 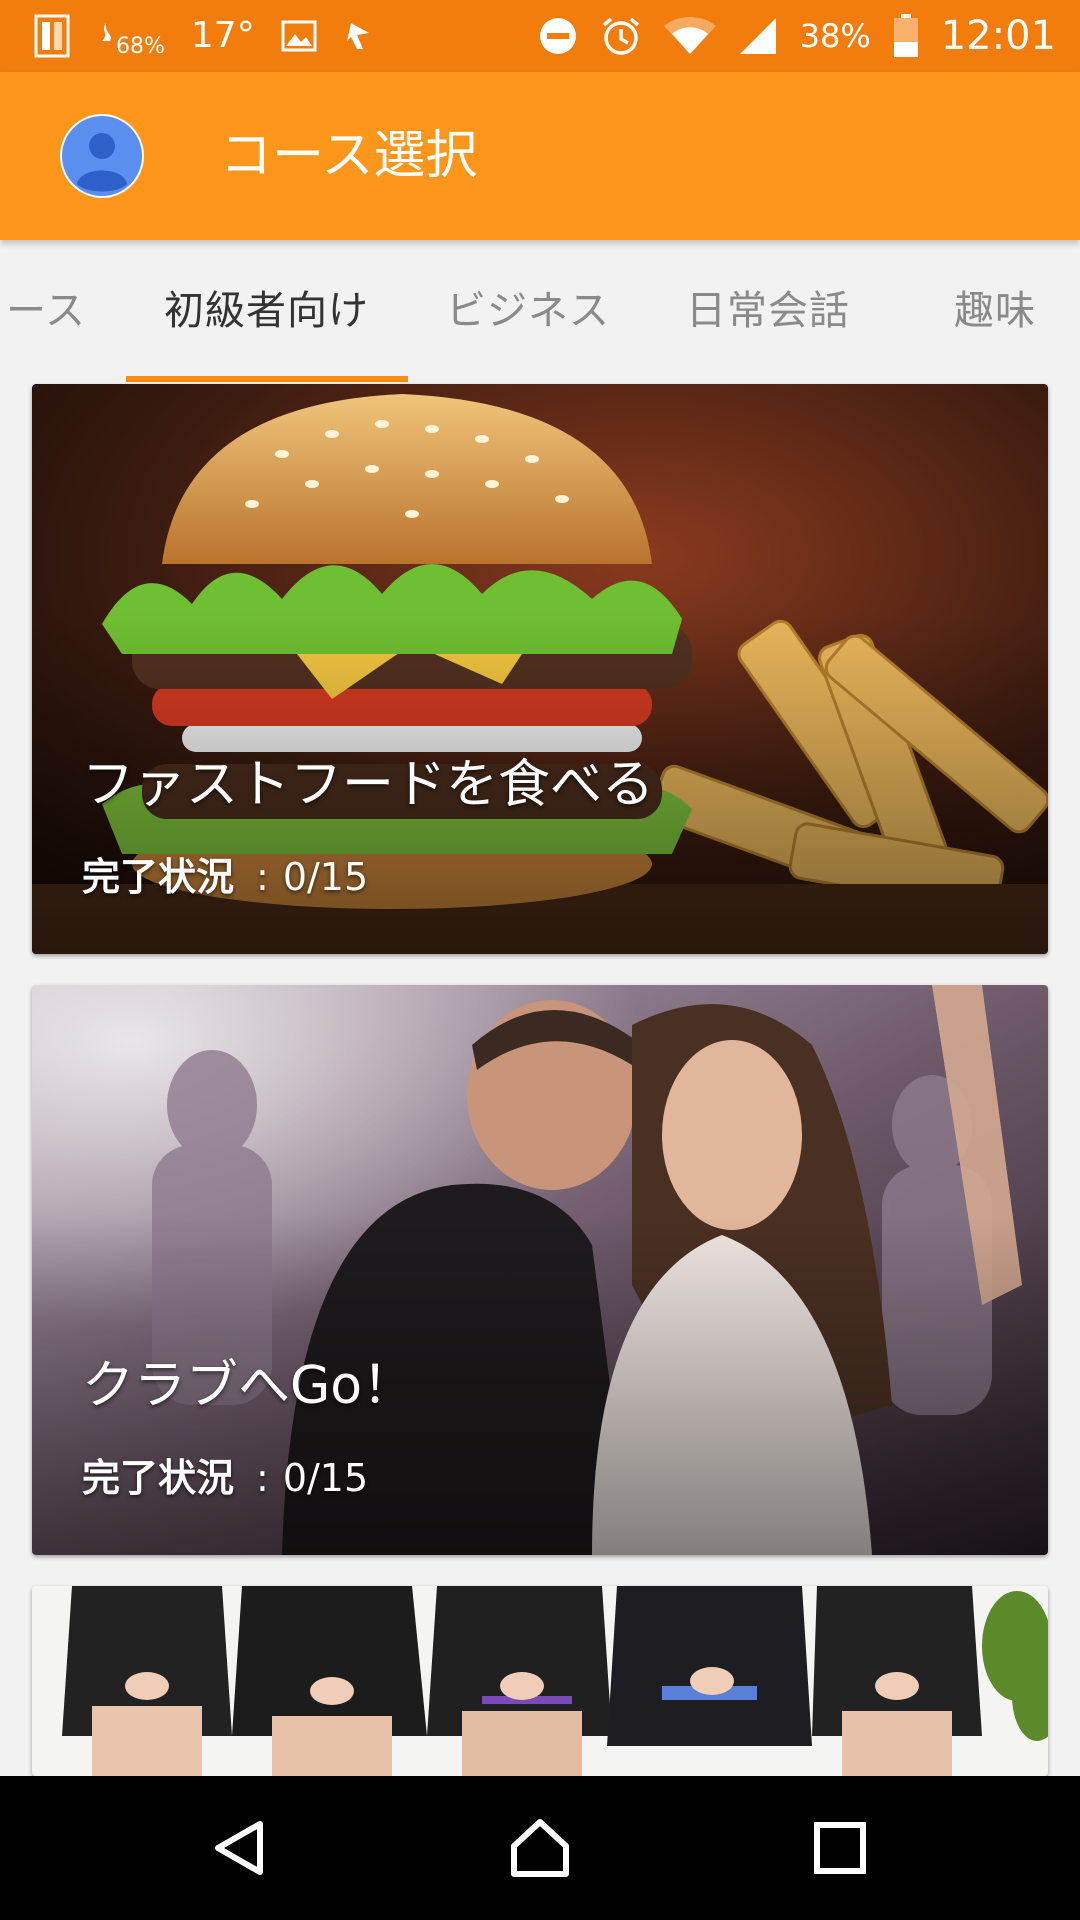 I want to click on course-title: クラブへGo！, so click(x=248, y=1386).